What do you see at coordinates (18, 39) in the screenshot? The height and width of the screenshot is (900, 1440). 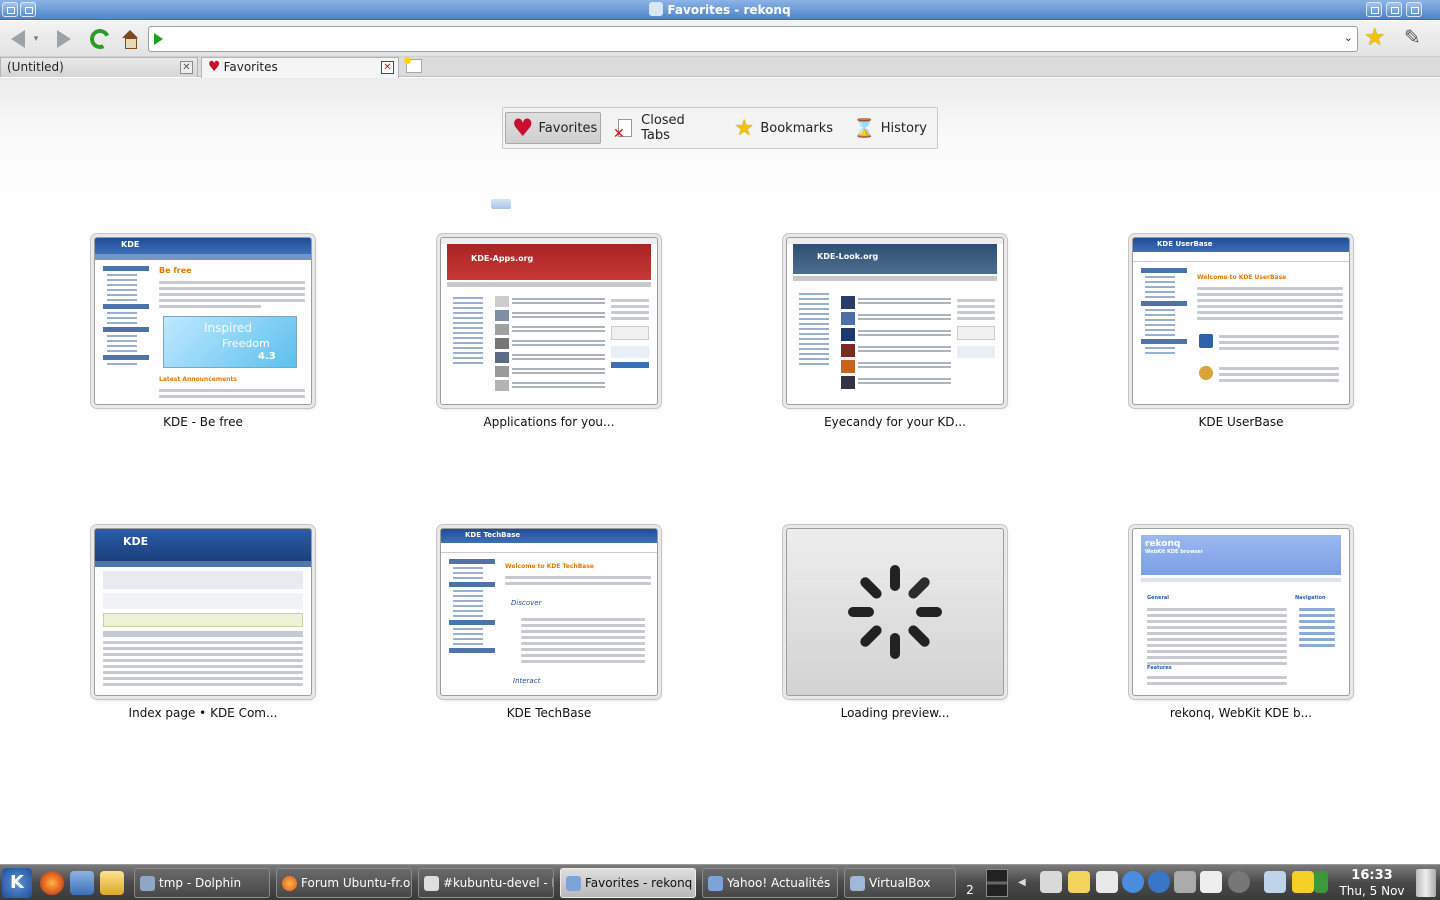 I see `back-button` at bounding box center [18, 39].